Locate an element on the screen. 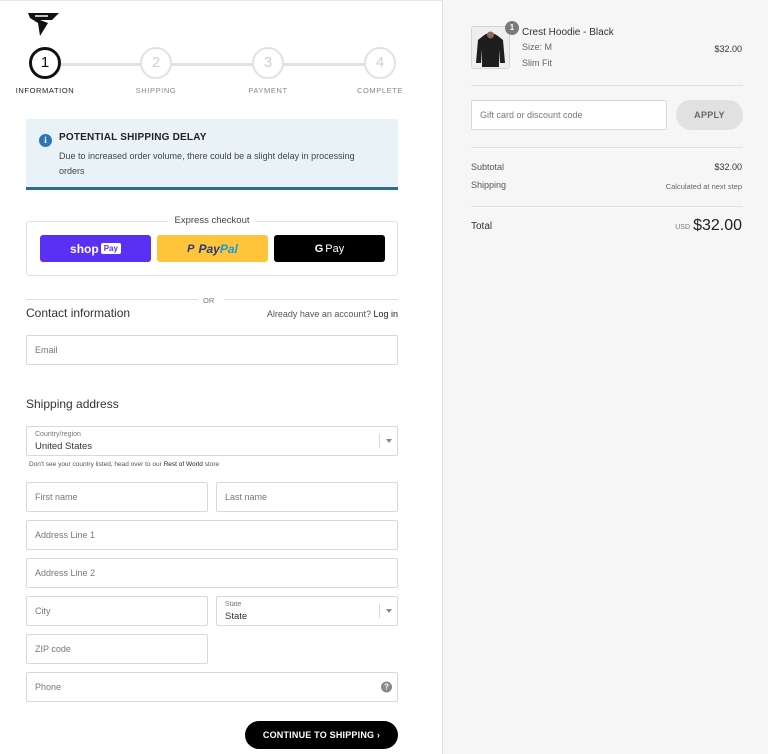 The width and height of the screenshot is (768, 754). paypal-button: P Pay Pal is located at coordinates (212, 248).